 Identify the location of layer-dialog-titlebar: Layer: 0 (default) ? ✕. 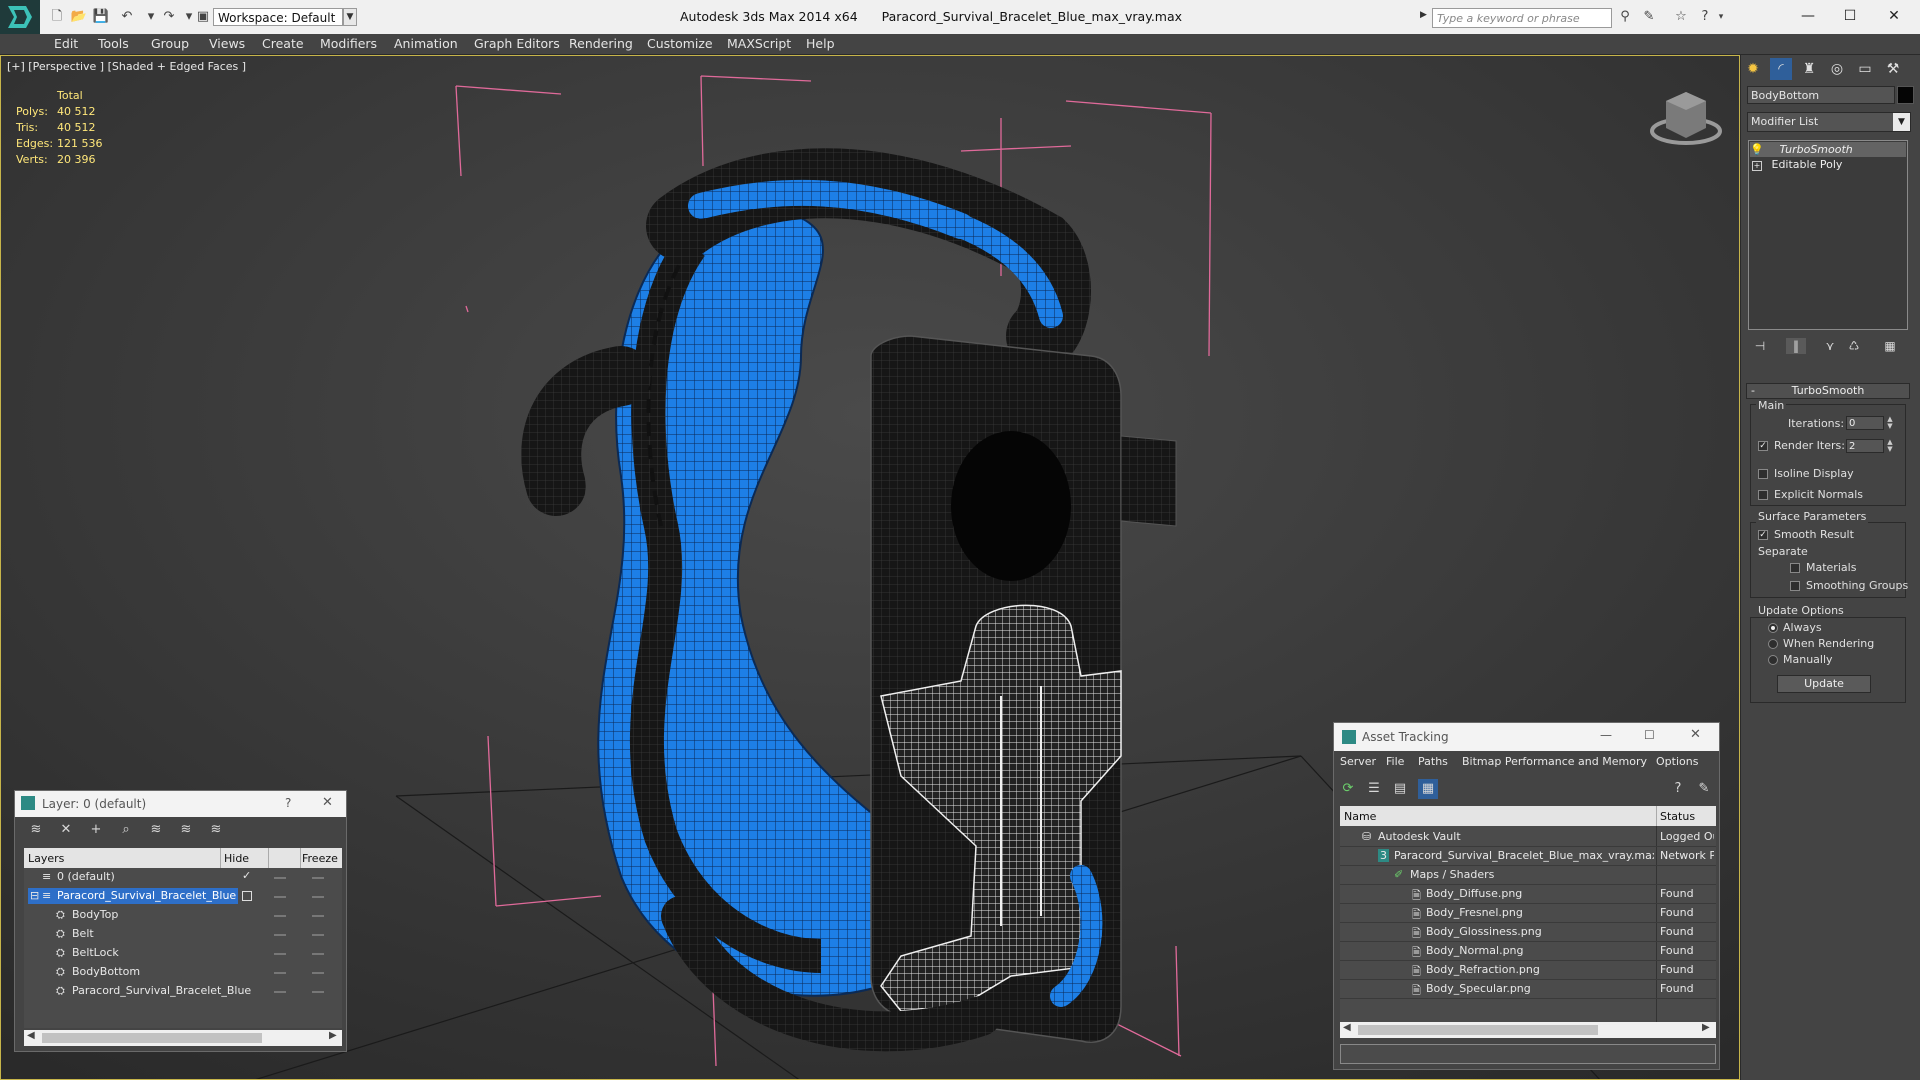
(180, 804).